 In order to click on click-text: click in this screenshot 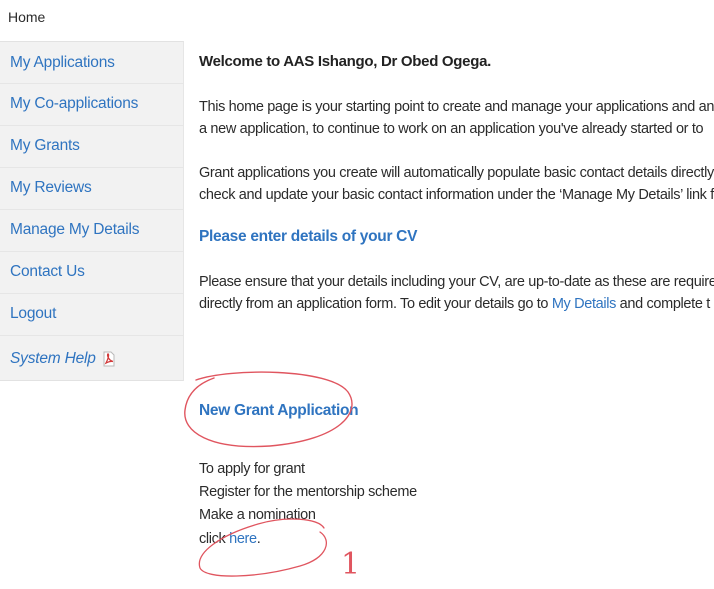, I will do `click(214, 539)`.